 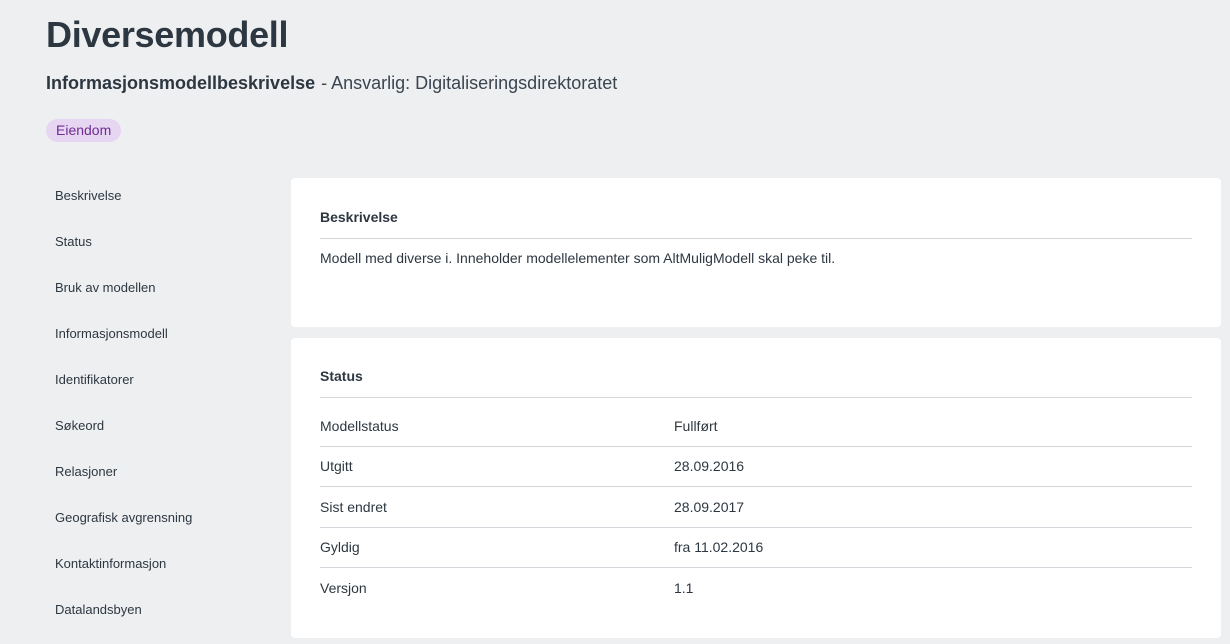 I want to click on status-value: 1.1, so click(x=684, y=588).